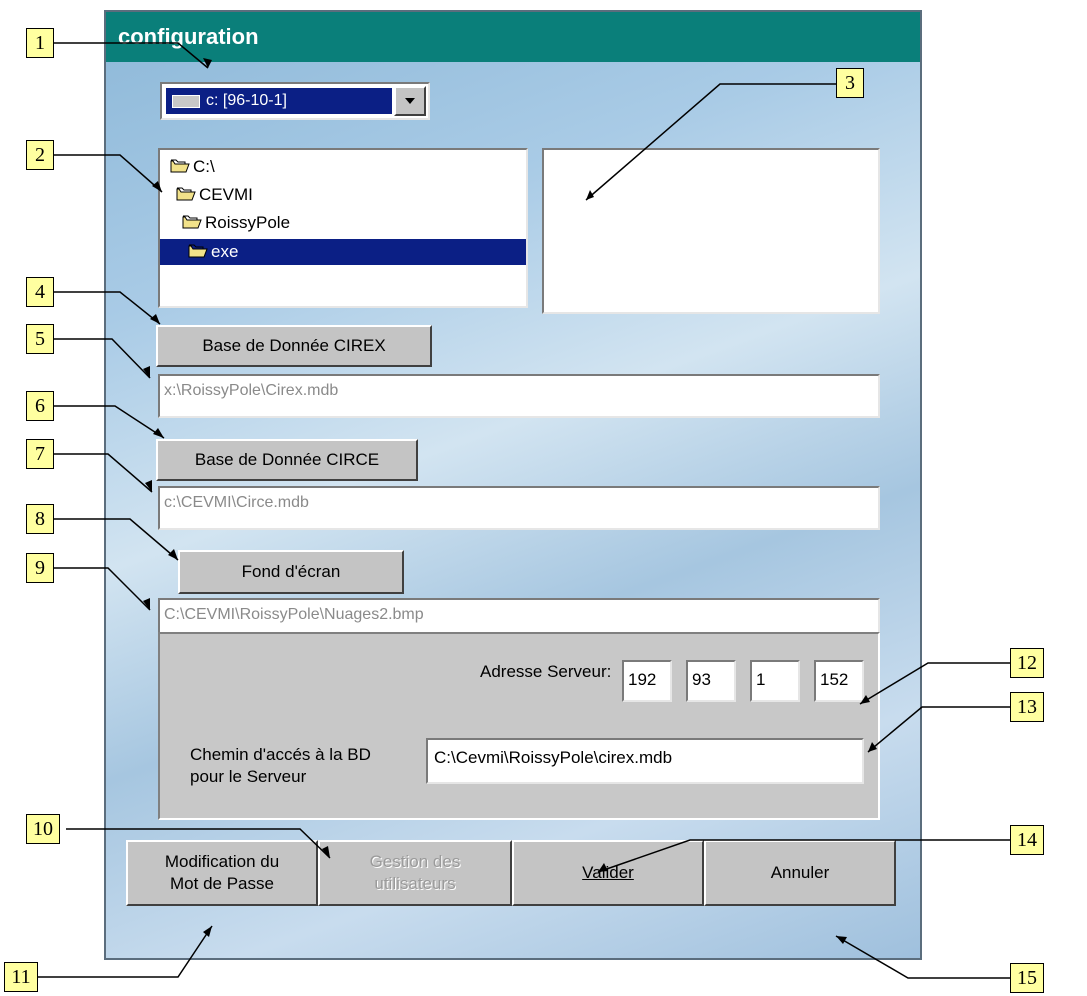  Describe the element at coordinates (21, 977) in the screenshot. I see `callout-11: 11` at that location.